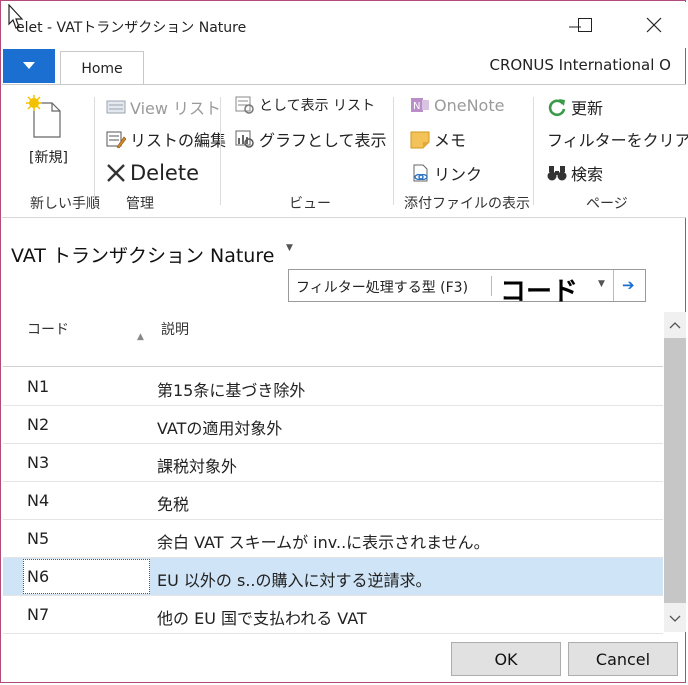 The width and height of the screenshot is (688, 685). What do you see at coordinates (244, 105) in the screenshot?
I see `show-as-list-icon` at bounding box center [244, 105].